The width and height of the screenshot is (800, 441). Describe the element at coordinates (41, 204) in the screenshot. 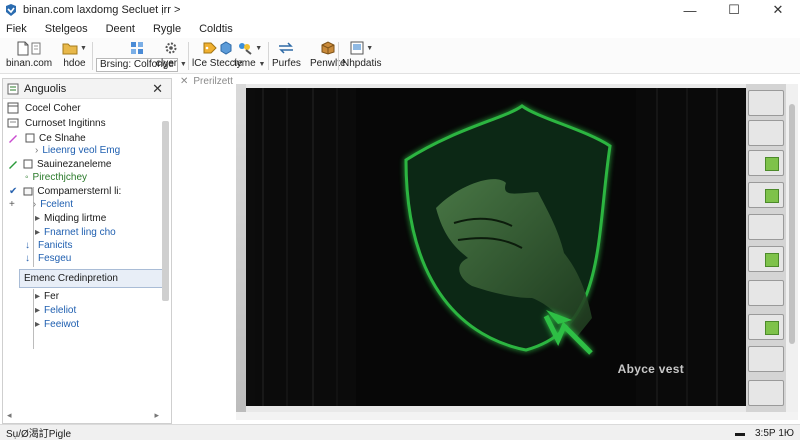

I see `tree-item: + › Fcelent` at that location.